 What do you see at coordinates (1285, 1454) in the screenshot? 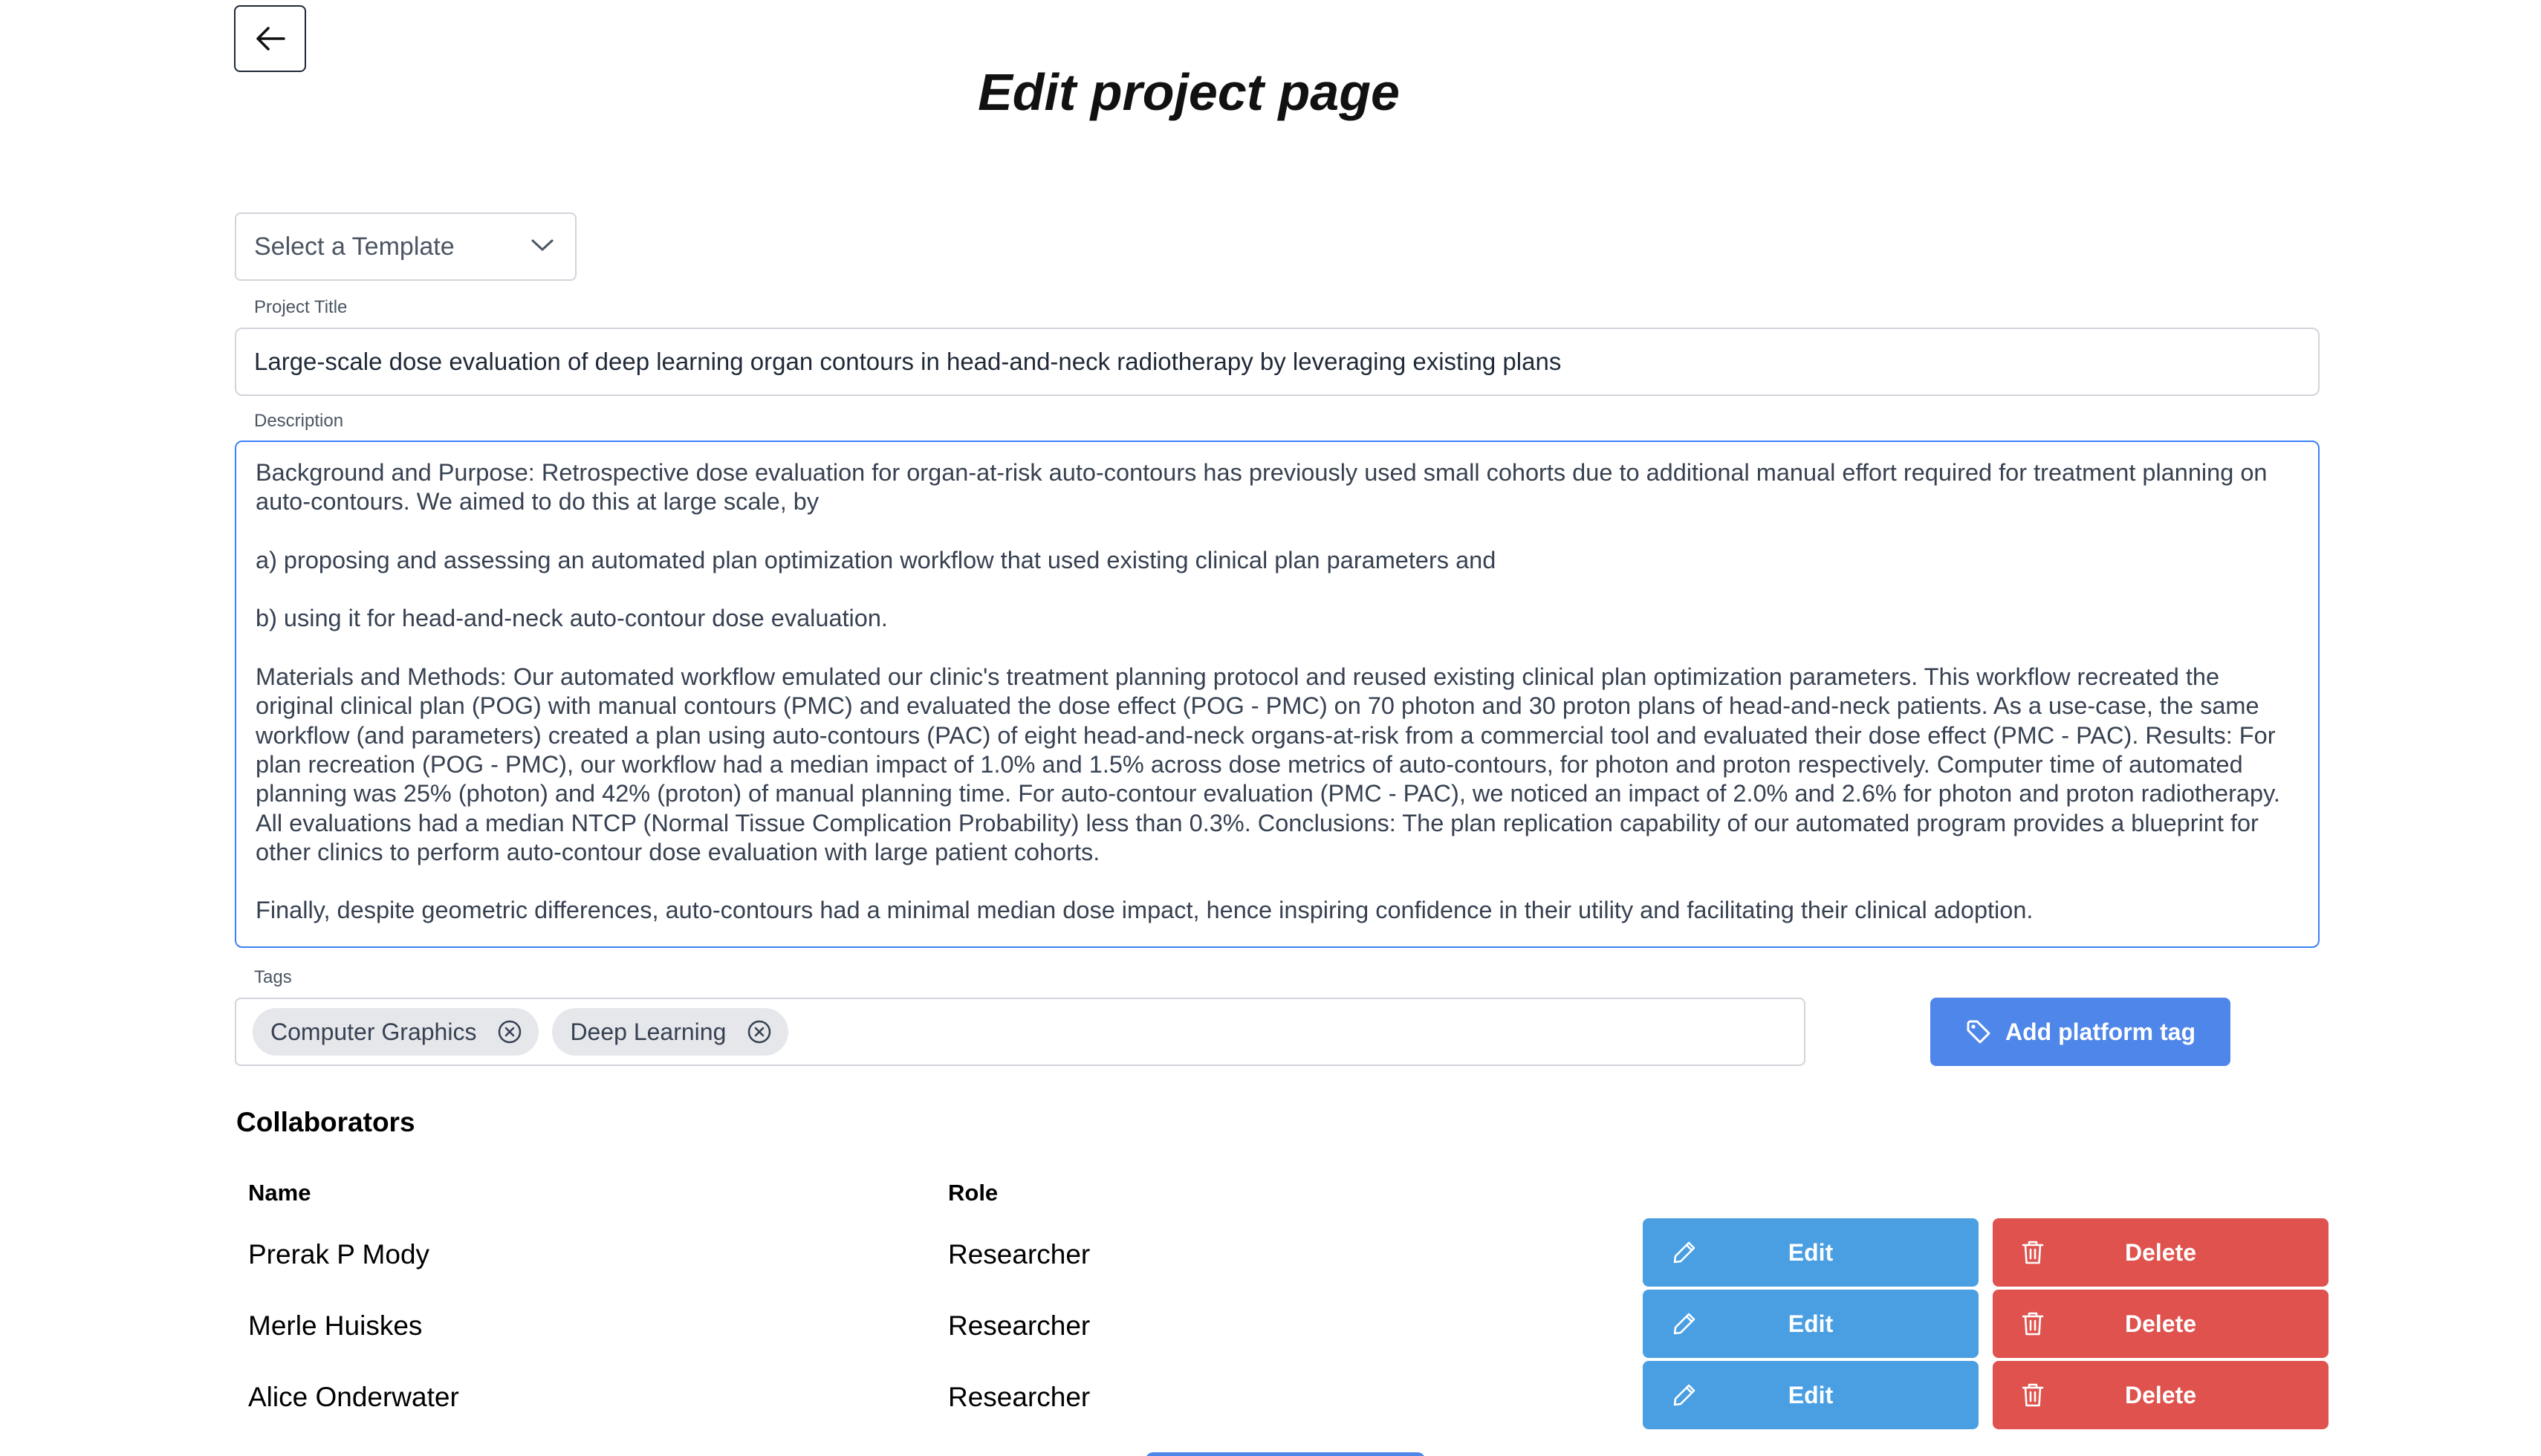
I see `submit-button` at bounding box center [1285, 1454].